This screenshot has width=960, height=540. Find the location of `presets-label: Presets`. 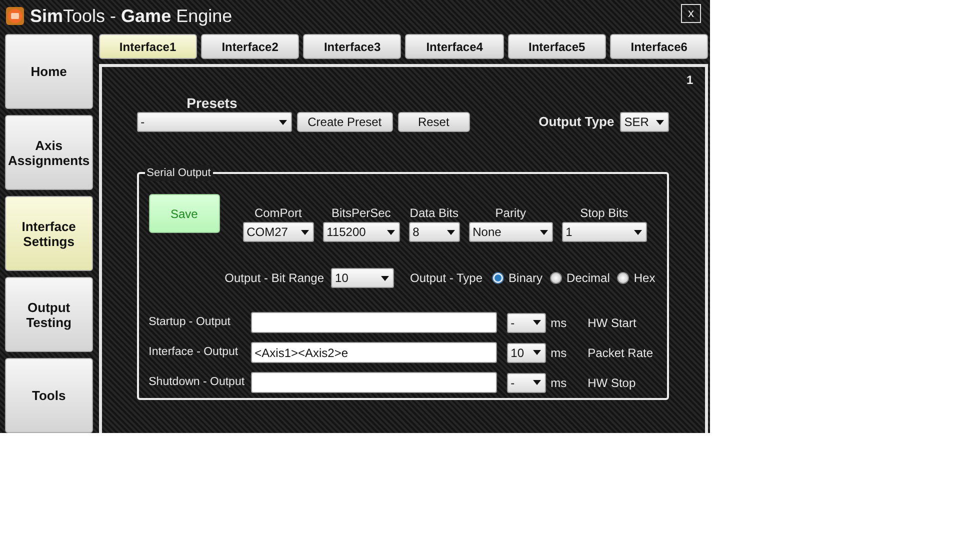

presets-label: Presets is located at coordinates (212, 103).